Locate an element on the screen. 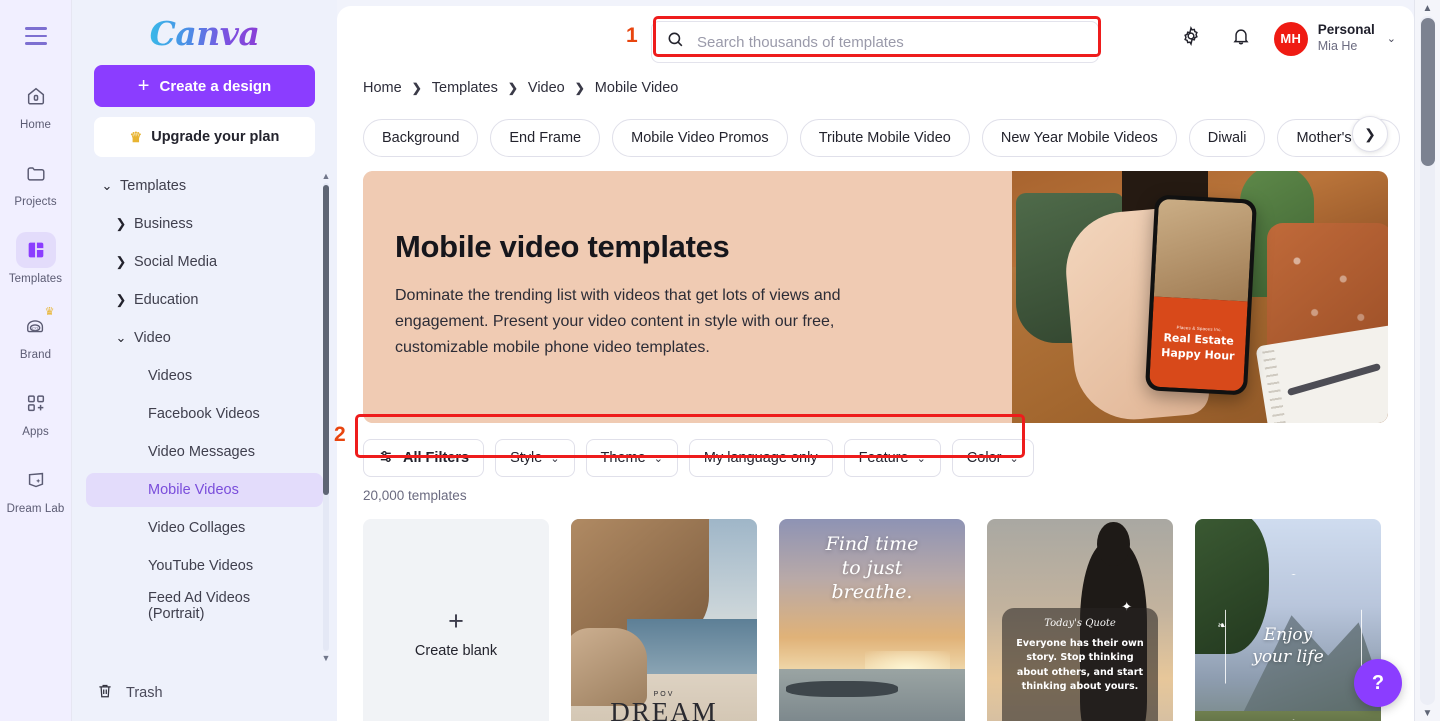 The width and height of the screenshot is (1440, 721). template-card-find-time-to-breathe: Find time to just breathe. is located at coordinates (872, 620).